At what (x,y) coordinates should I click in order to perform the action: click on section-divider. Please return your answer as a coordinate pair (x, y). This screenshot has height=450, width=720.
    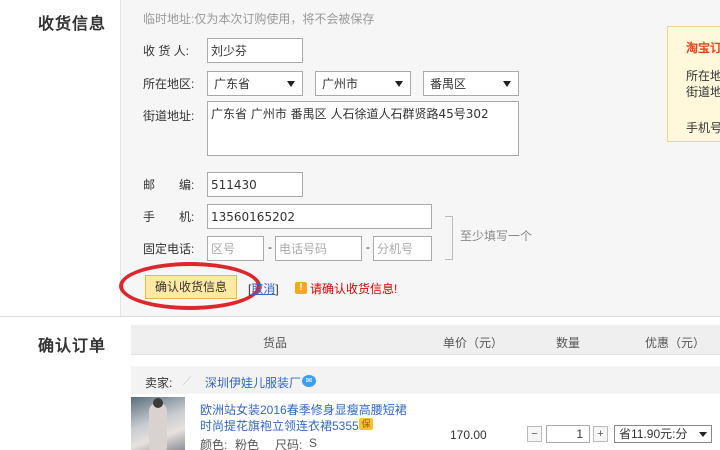
    Looking at the image, I should click on (360, 316).